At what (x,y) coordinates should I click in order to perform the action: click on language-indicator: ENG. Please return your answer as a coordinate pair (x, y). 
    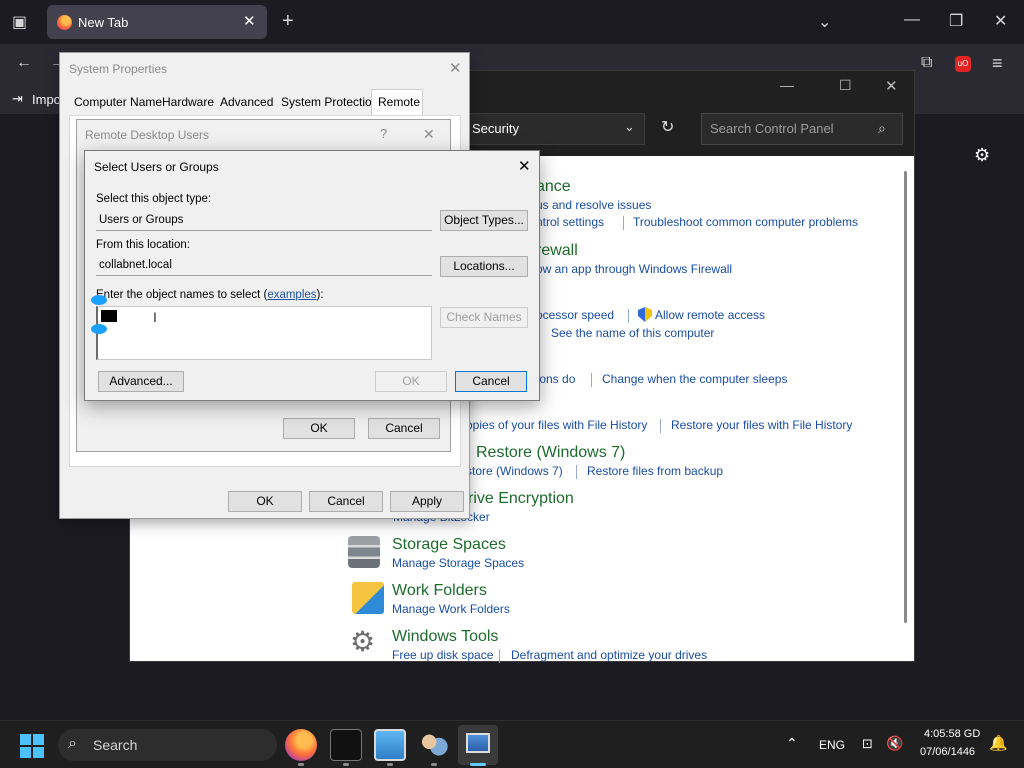
    Looking at the image, I should click on (832, 745).